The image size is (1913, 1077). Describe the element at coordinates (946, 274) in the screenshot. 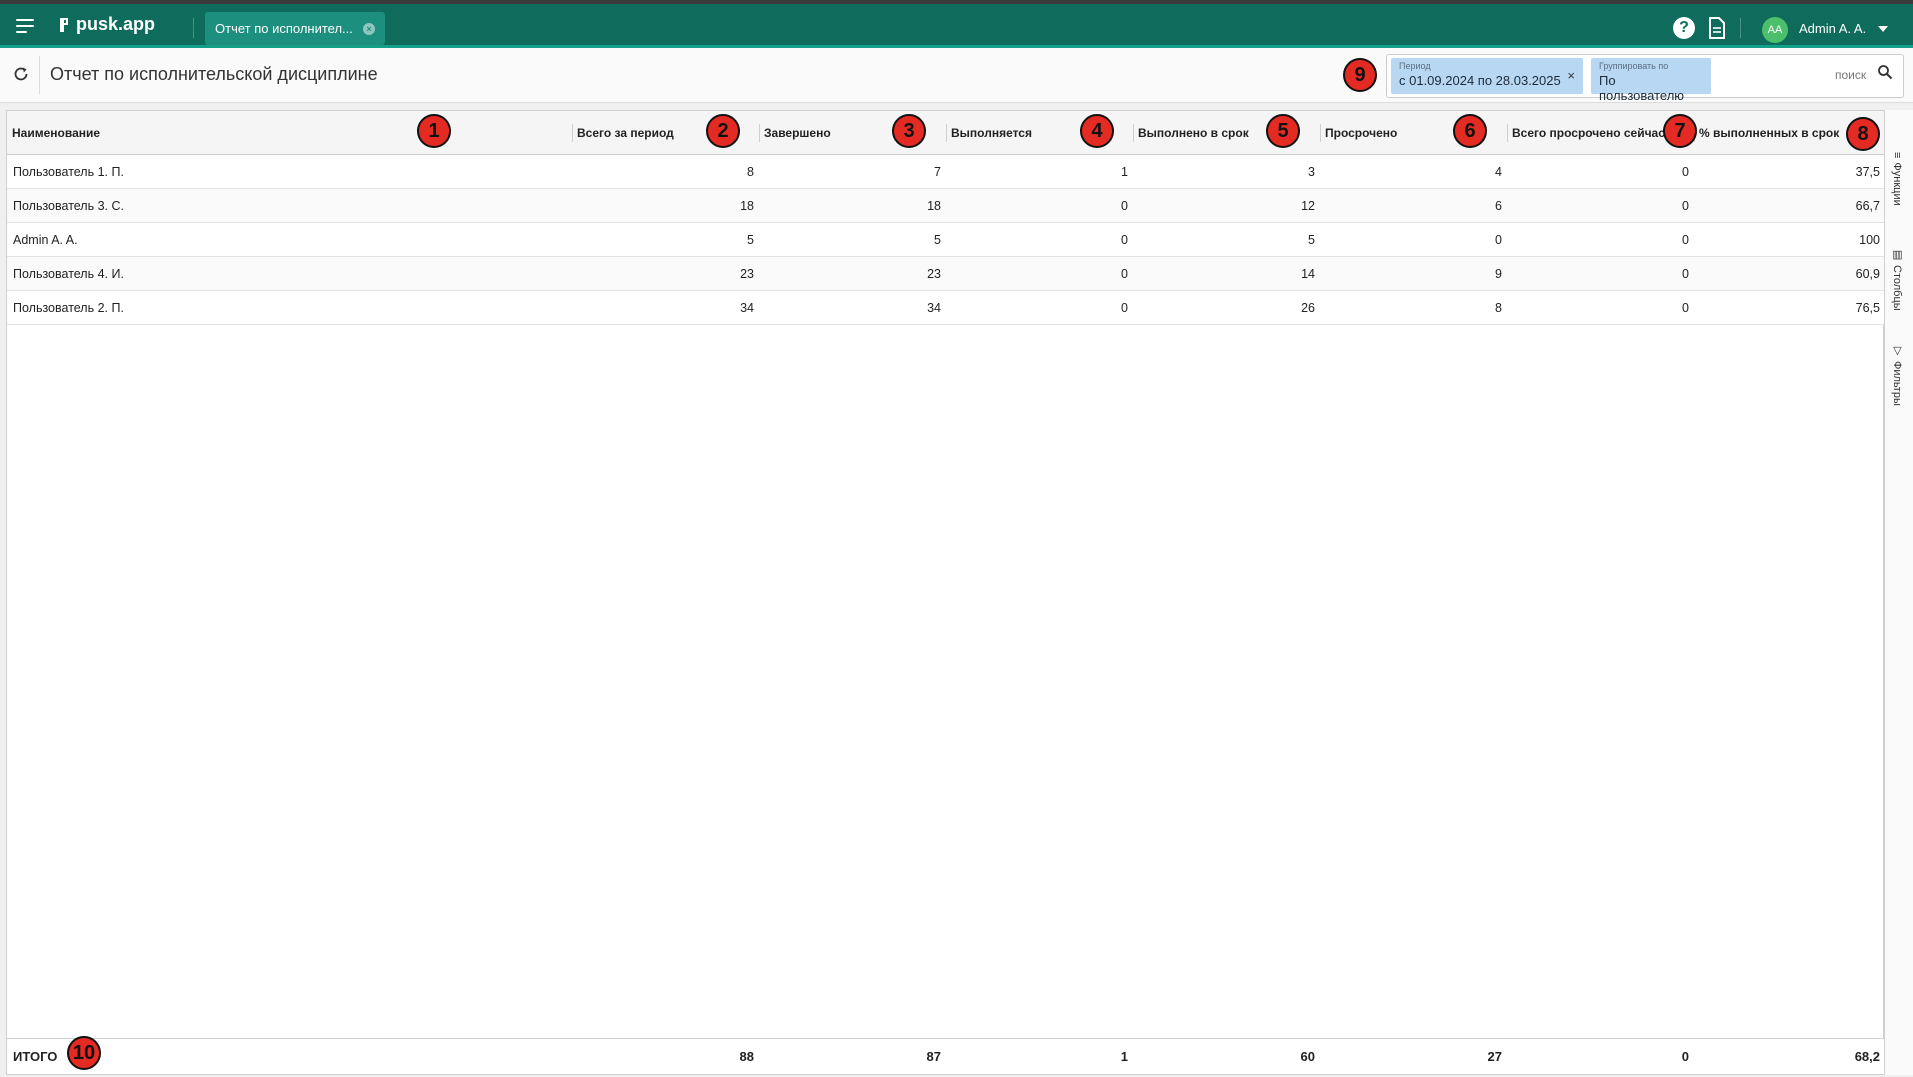

I see `table-row: Пользователь 4. И. 23 23 0 14 9 0 60,9` at that location.